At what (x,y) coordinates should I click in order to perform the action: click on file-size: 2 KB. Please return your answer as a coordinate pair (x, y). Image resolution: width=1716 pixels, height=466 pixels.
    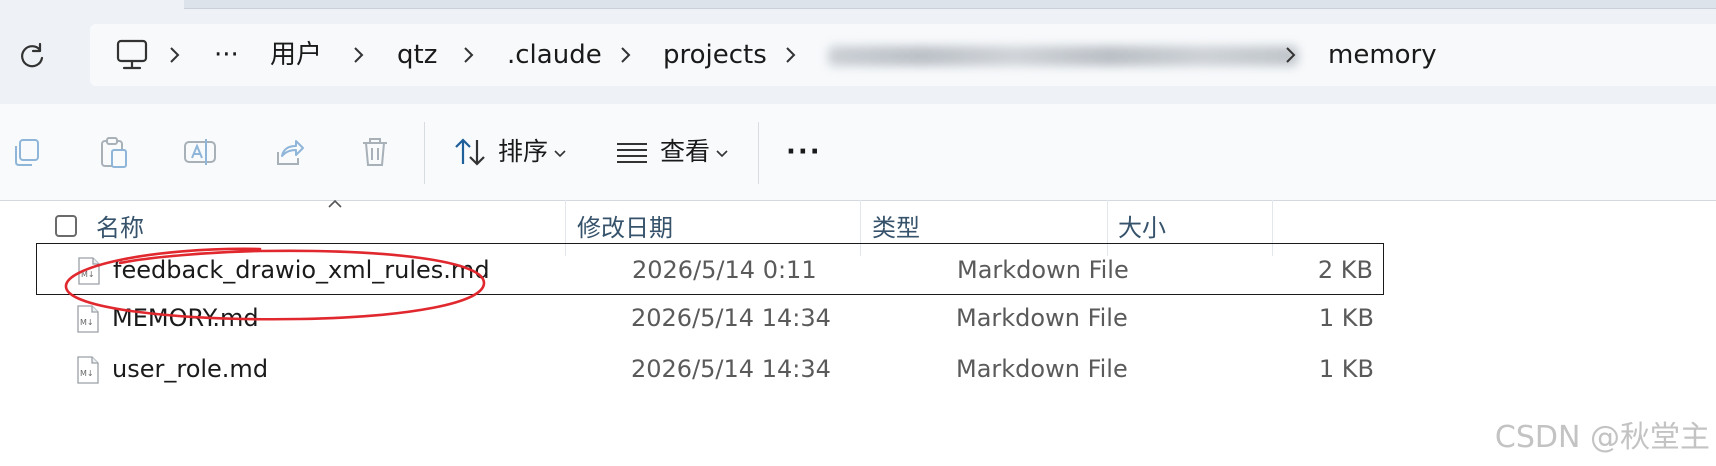
    Looking at the image, I should click on (1345, 270).